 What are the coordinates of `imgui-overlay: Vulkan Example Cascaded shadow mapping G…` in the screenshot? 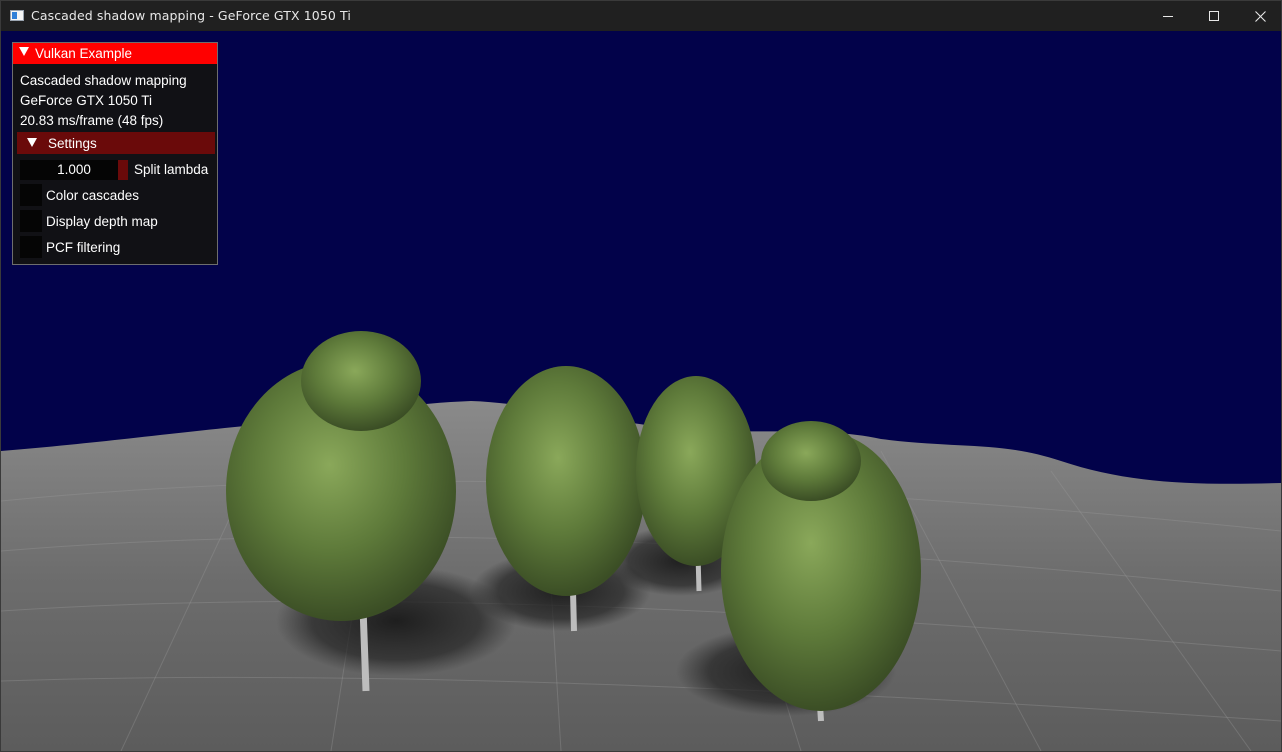 It's located at (115, 153).